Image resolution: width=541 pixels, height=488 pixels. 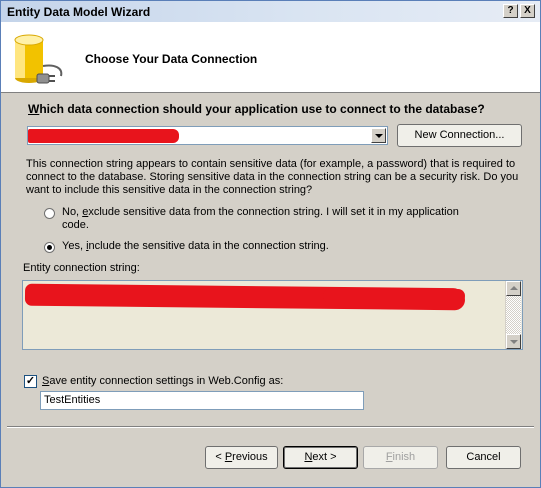 I want to click on previous-button: < Previous, so click(x=241, y=457).